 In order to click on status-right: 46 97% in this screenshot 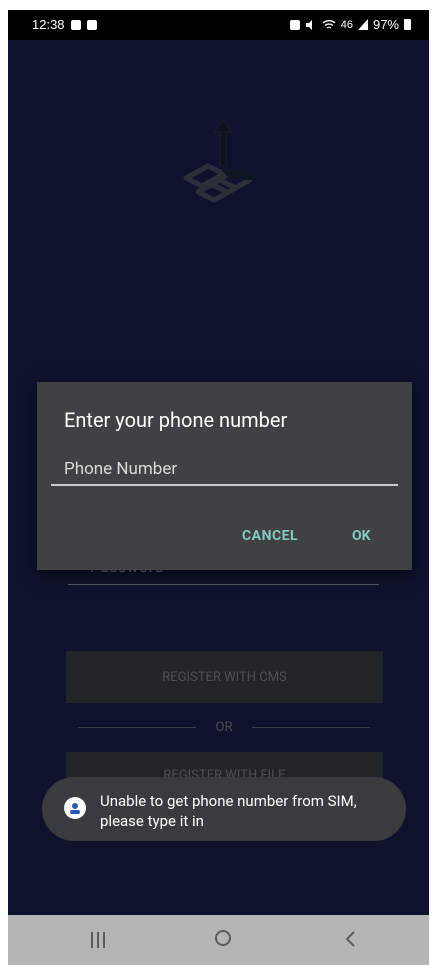, I will do `click(350, 24)`.